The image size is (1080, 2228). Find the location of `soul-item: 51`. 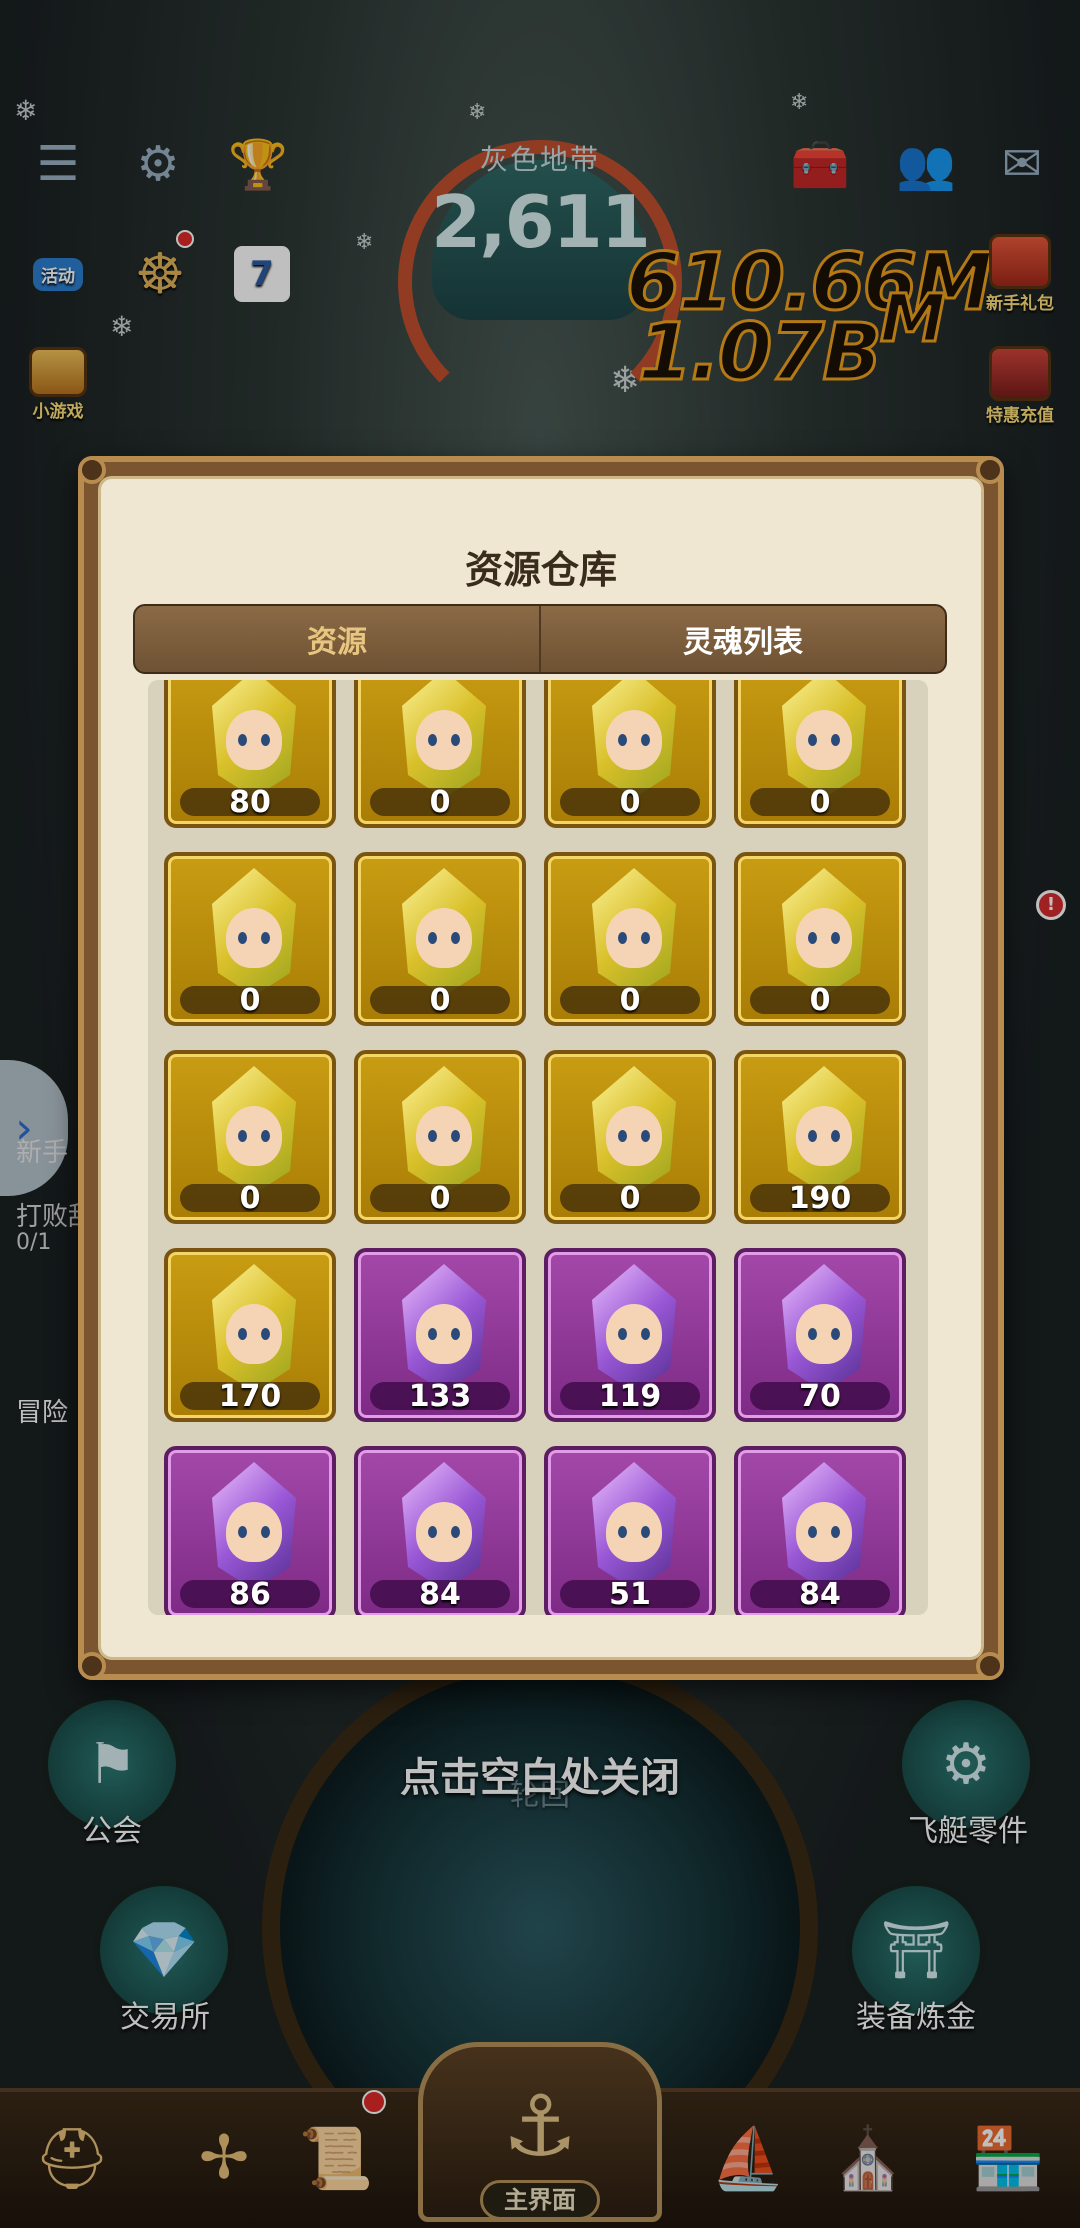

soul-item: 51 is located at coordinates (630, 1530).